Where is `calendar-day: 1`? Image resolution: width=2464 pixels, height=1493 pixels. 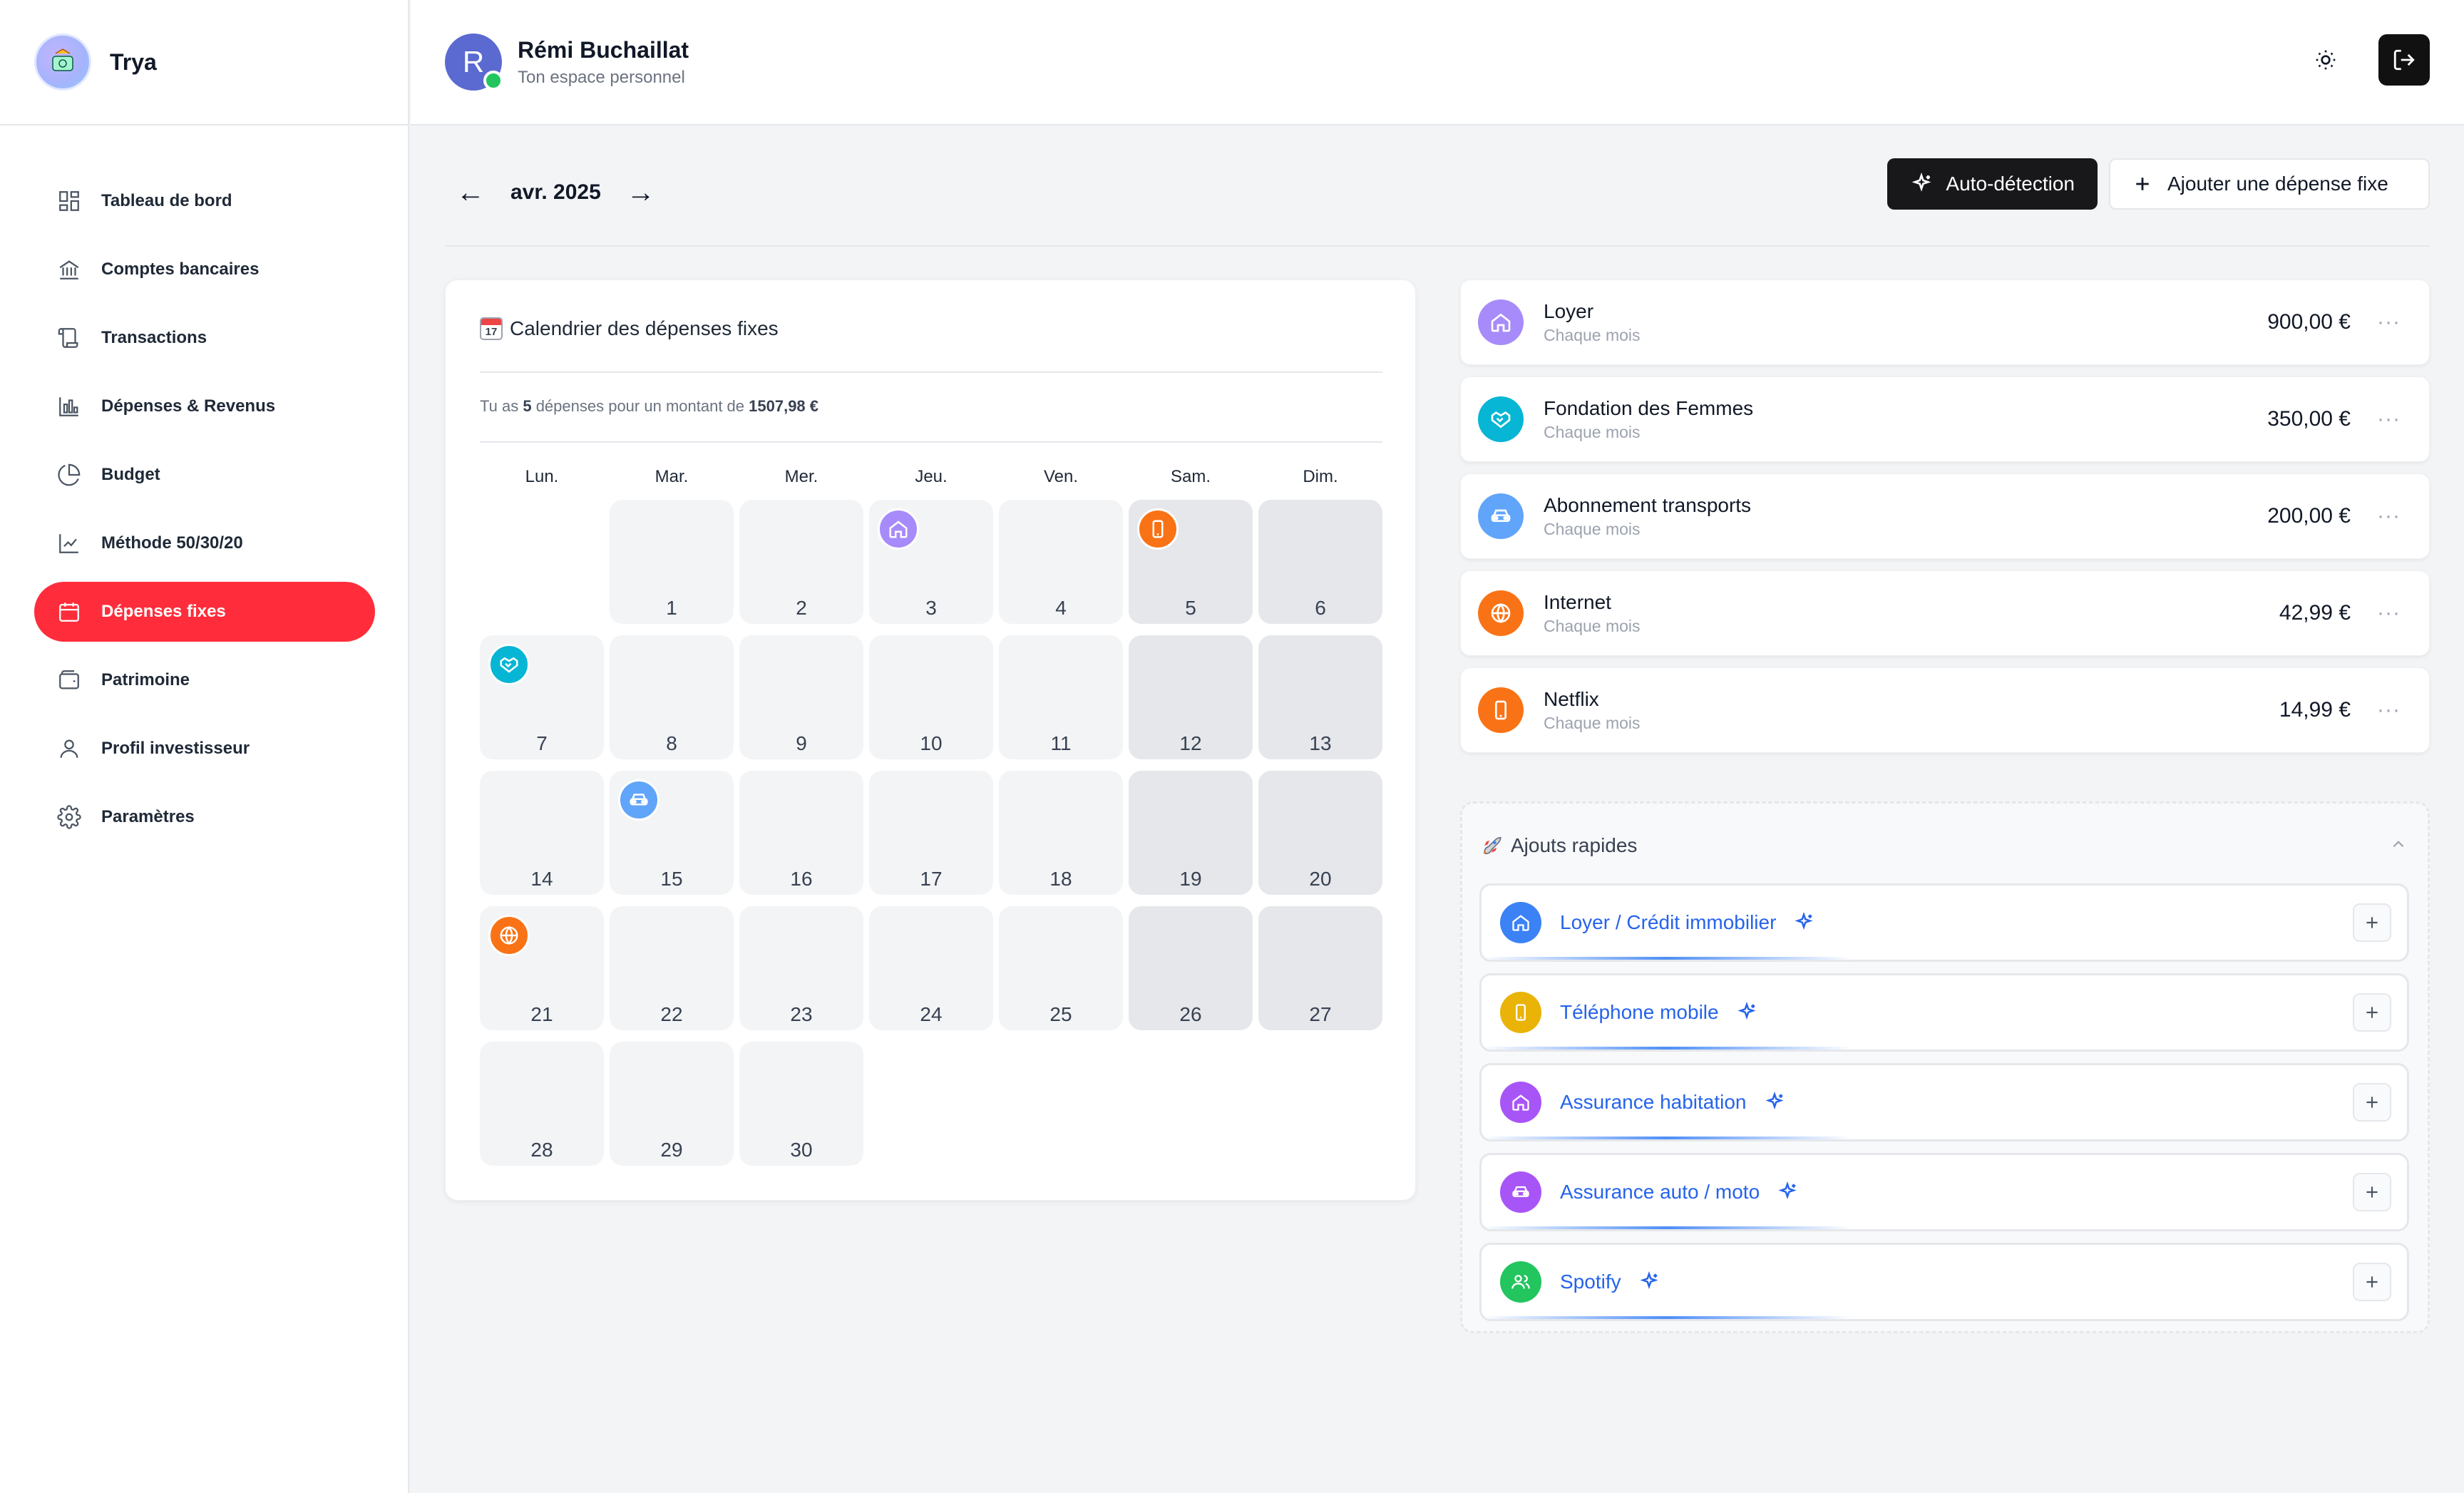
calendar-day: 1 is located at coordinates (672, 562).